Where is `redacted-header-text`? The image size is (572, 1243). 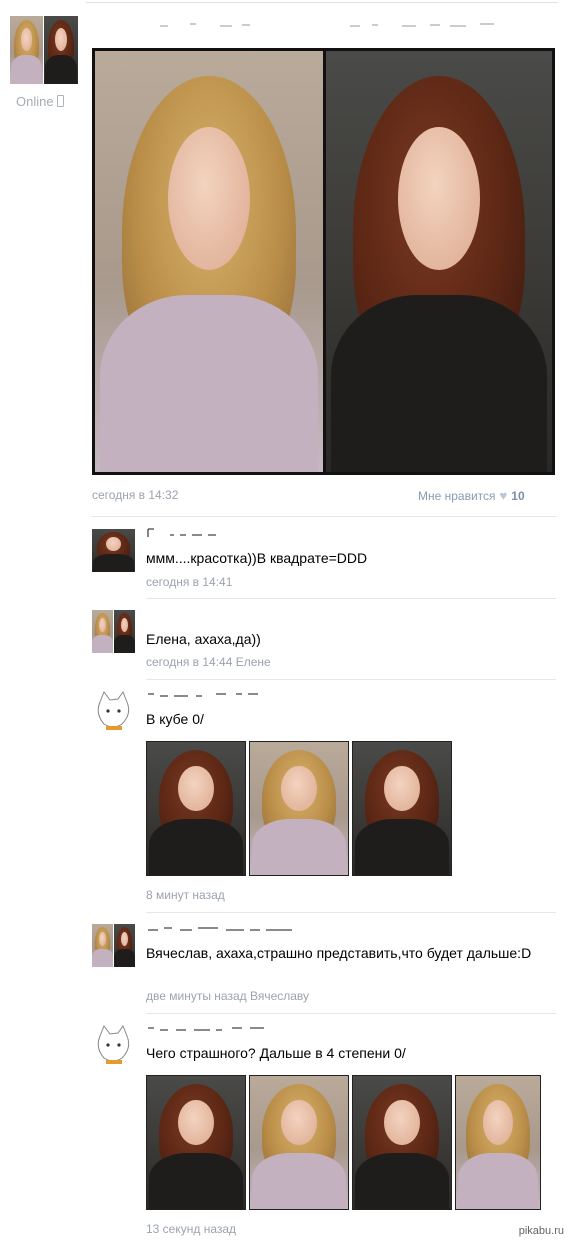
redacted-header-text is located at coordinates (327, 25).